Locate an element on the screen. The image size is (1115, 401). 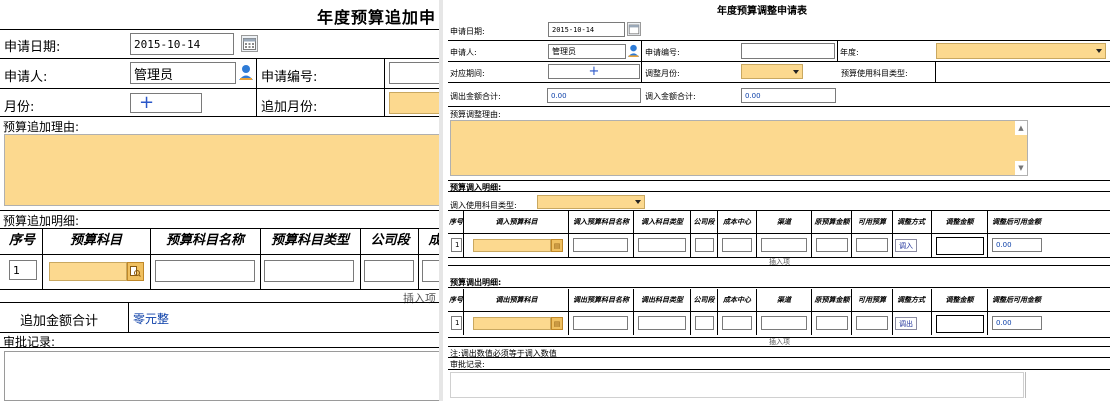
in-adjust-amount-input is located at coordinates (960, 246).